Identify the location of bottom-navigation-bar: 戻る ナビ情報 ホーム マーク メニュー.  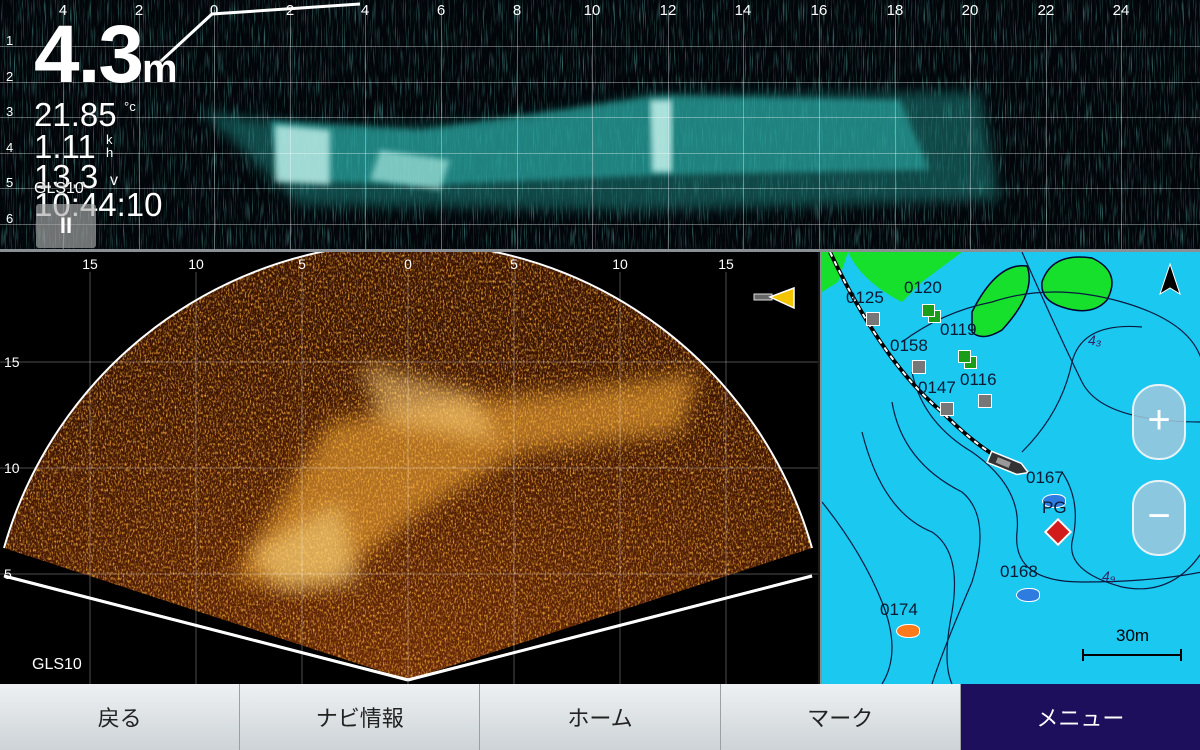
(600, 717).